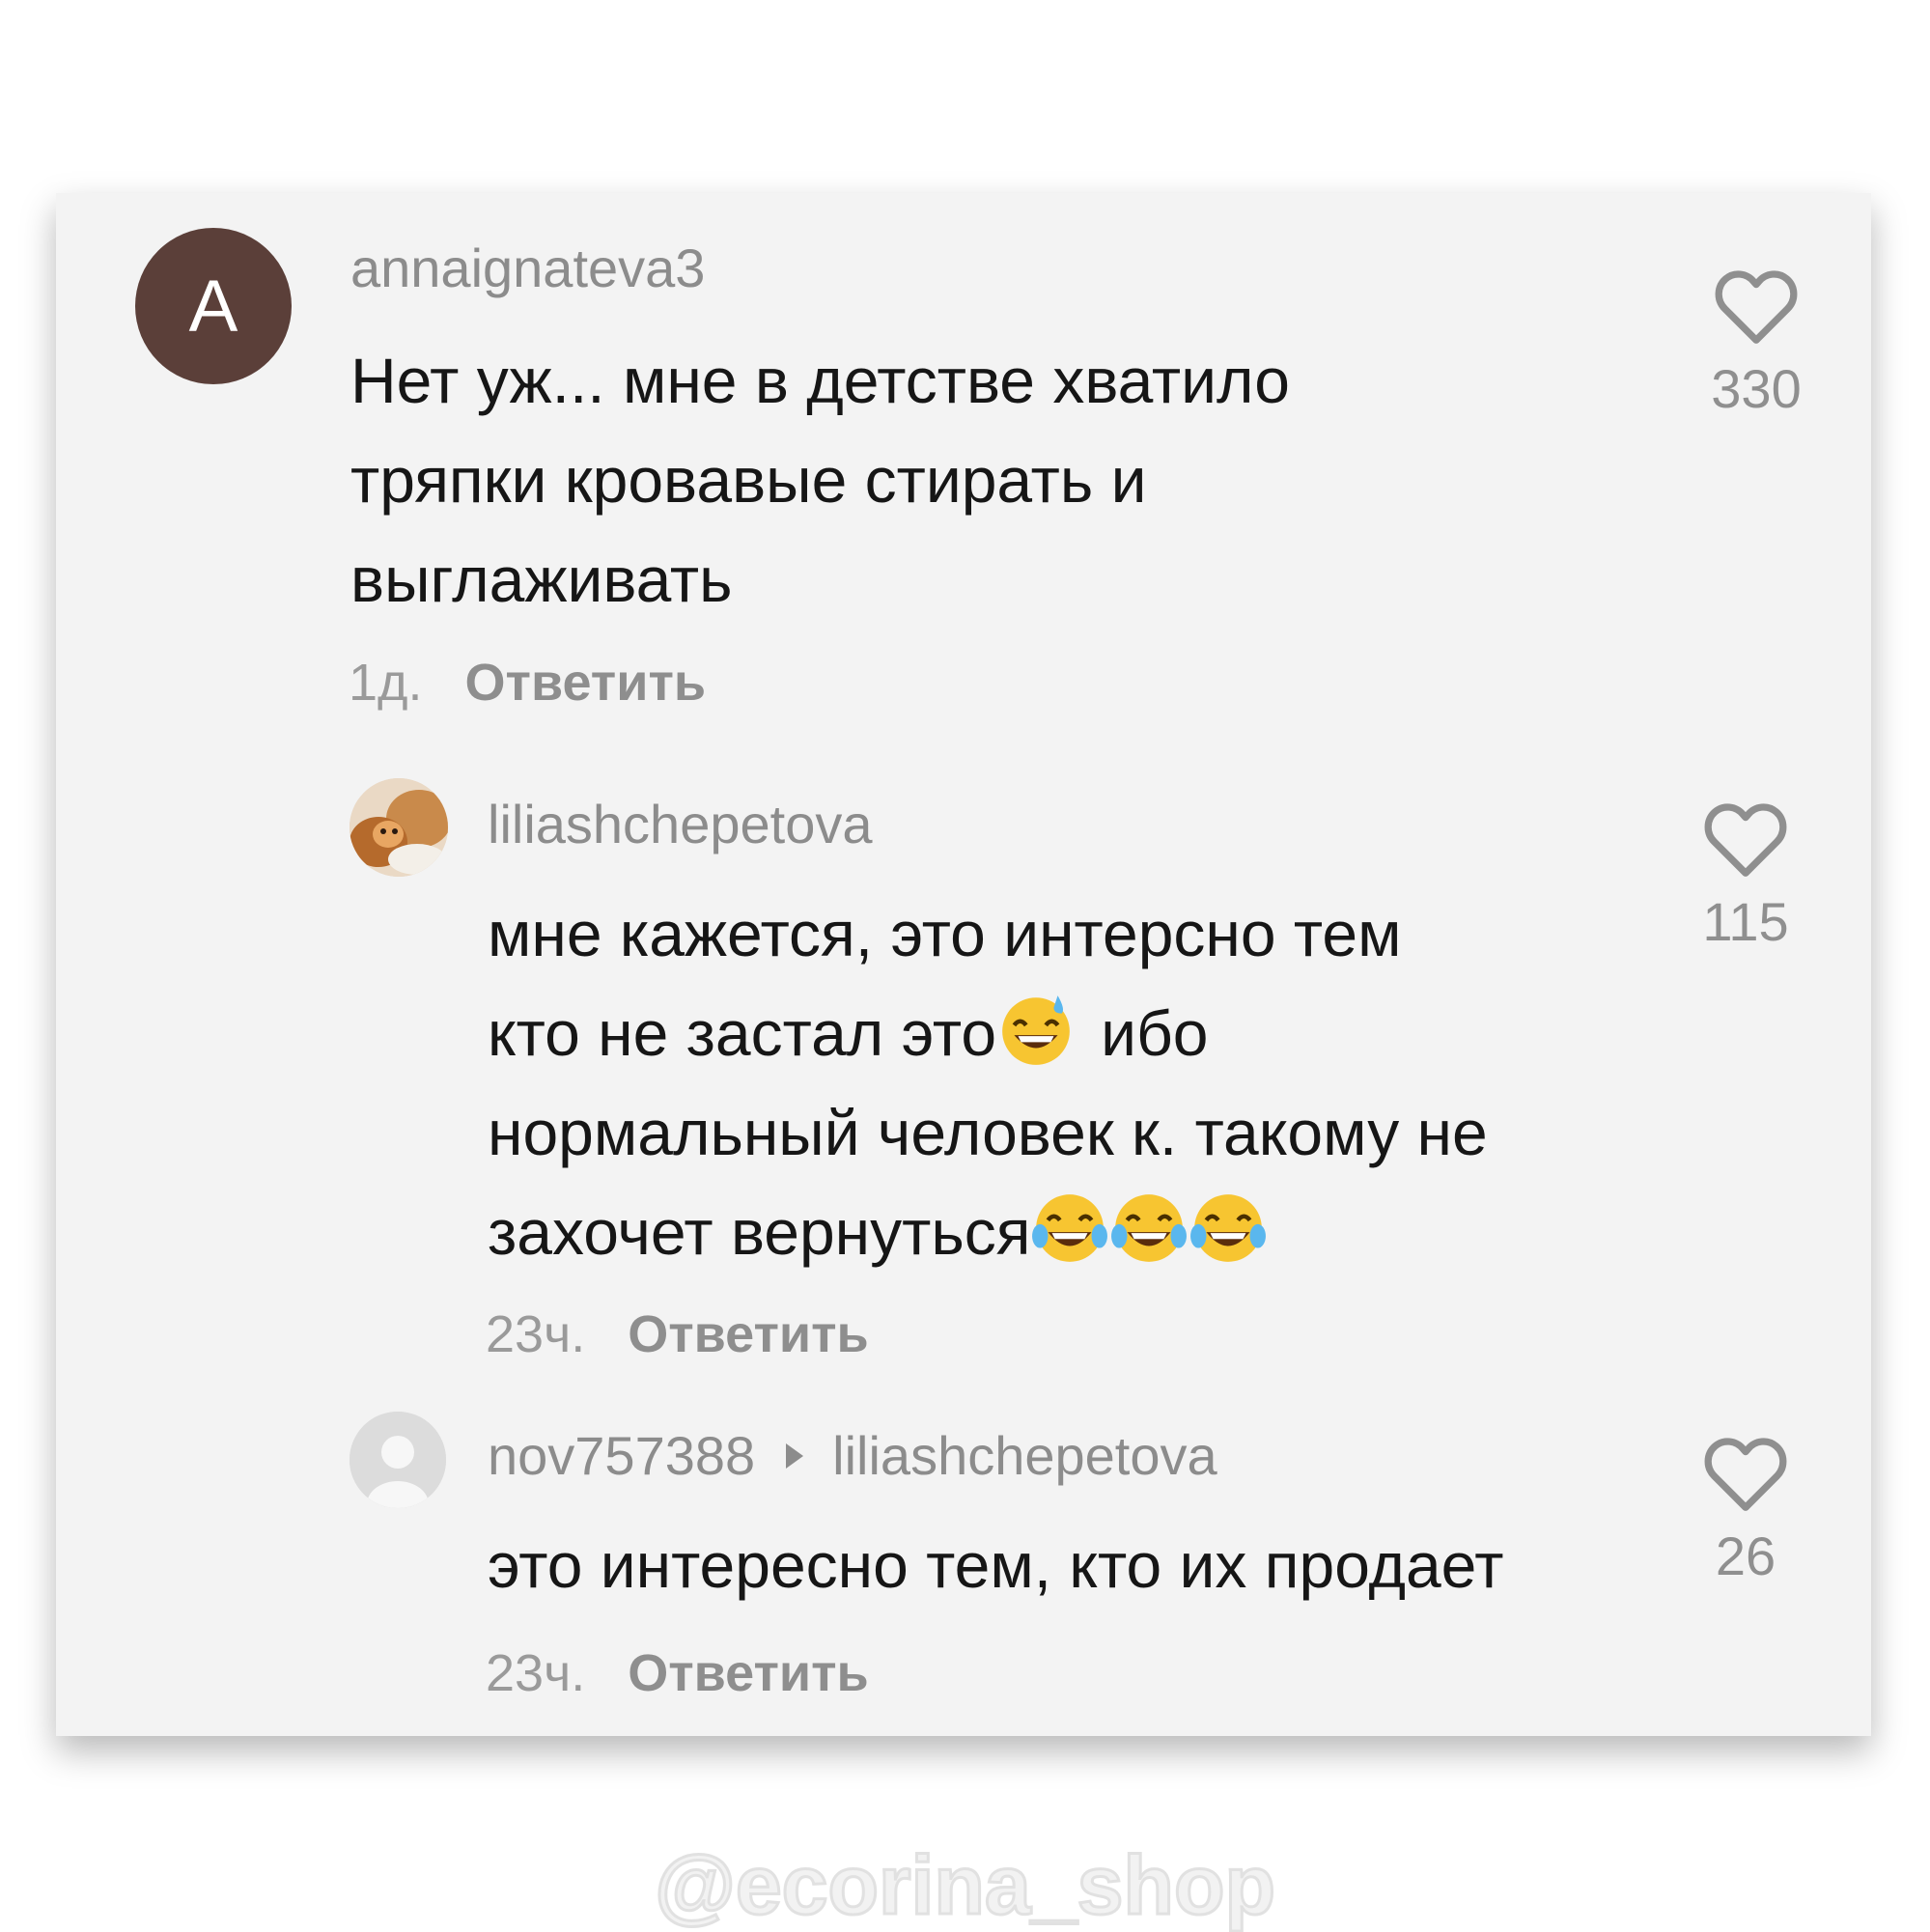  Describe the element at coordinates (1024, 1455) in the screenshot. I see `replied-to-username: liliashchepetova` at that location.